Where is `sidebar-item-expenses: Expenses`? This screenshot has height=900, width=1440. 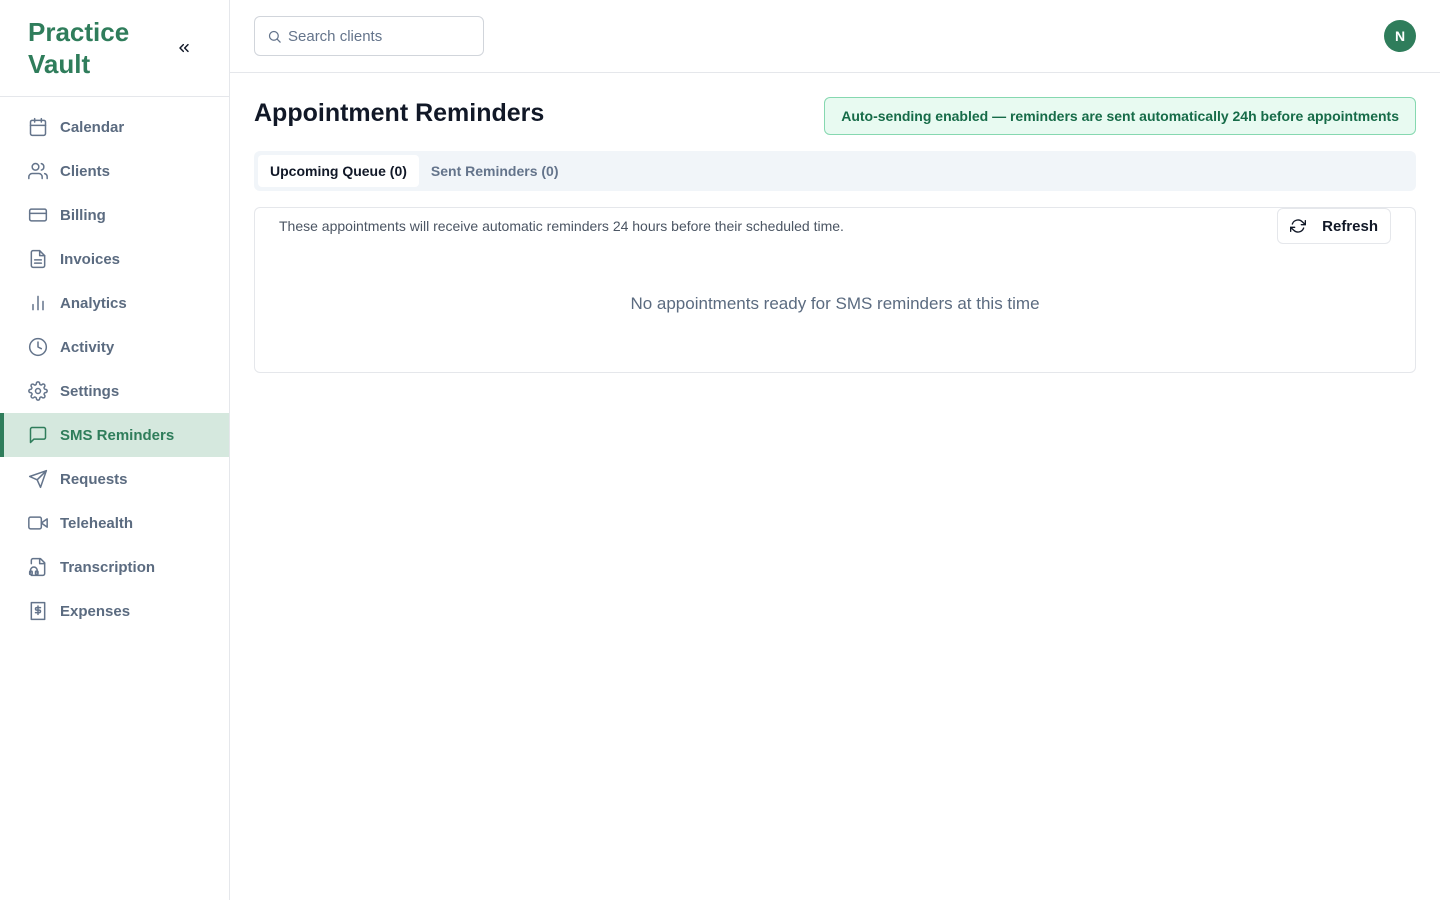
sidebar-item-expenses: Expenses is located at coordinates (114, 611).